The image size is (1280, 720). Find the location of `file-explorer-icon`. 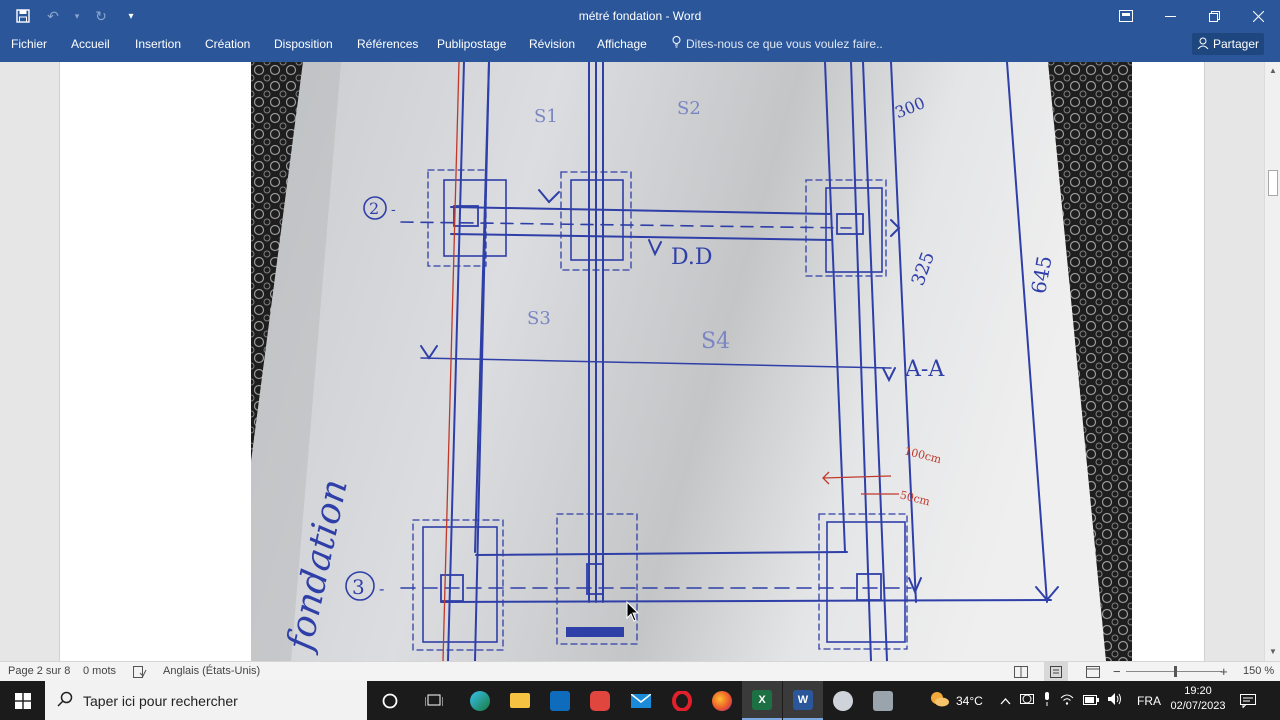

file-explorer-icon is located at coordinates (520, 700).